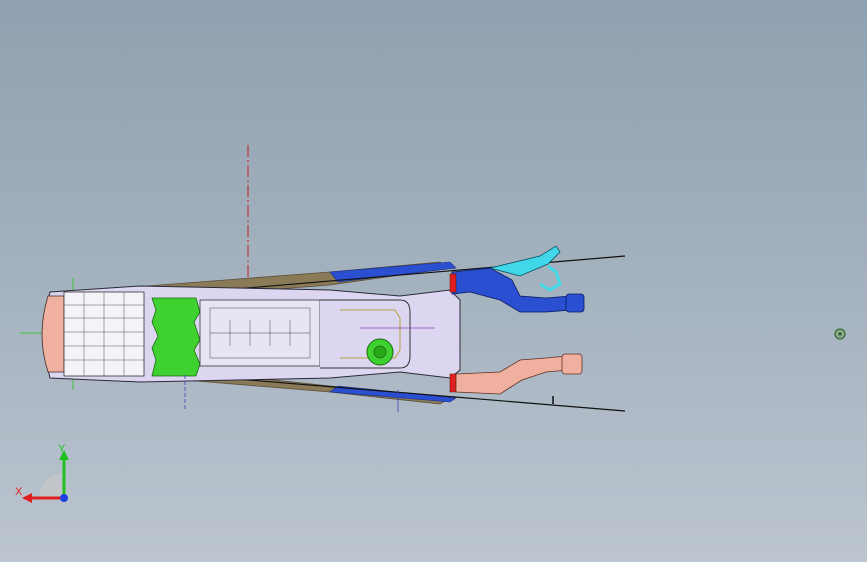 The width and height of the screenshot is (867, 562). What do you see at coordinates (572, 364) in the screenshot?
I see `lower-arm-end-cap` at bounding box center [572, 364].